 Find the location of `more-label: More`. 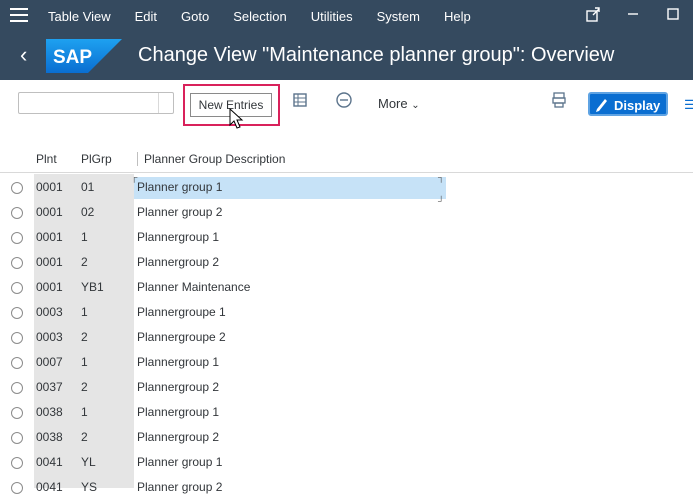

more-label: More is located at coordinates (393, 103).